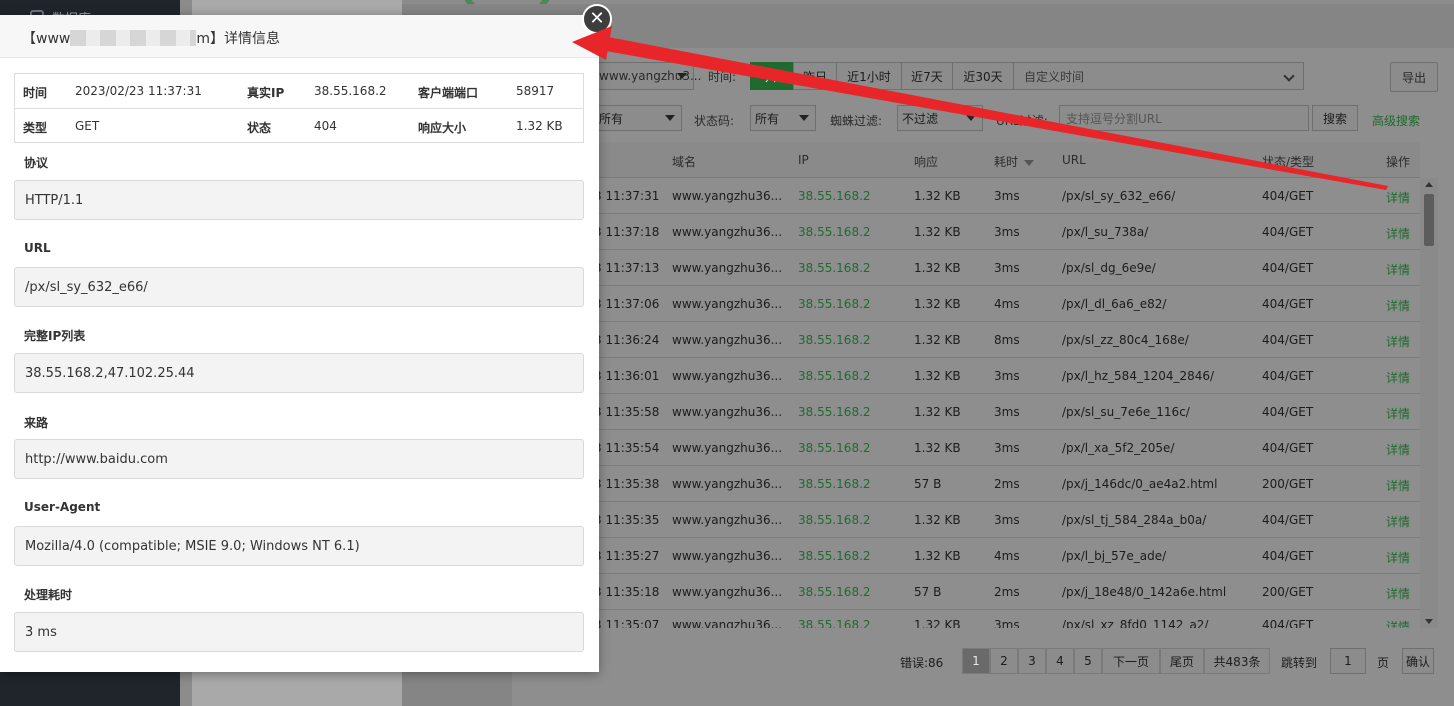 This screenshot has width=1454, height=706. What do you see at coordinates (1429, 184) in the screenshot?
I see `scroll-up-icon` at bounding box center [1429, 184].